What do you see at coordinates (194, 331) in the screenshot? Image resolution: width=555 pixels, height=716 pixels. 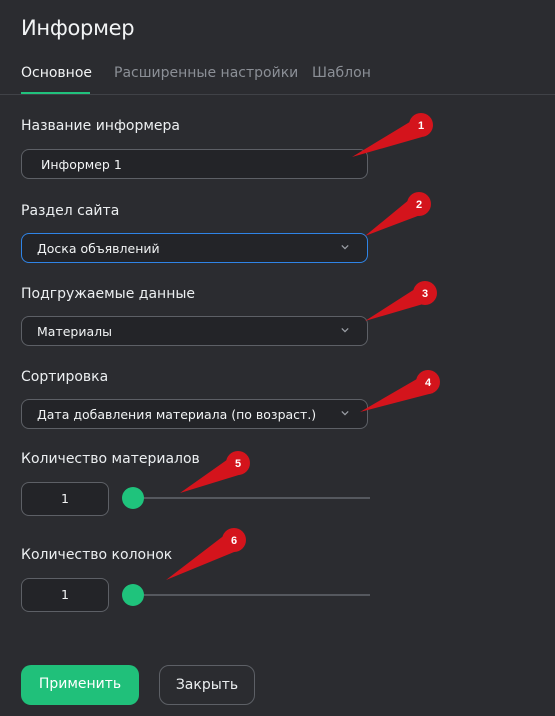 I see `loaded-data-select: Материалы` at bounding box center [194, 331].